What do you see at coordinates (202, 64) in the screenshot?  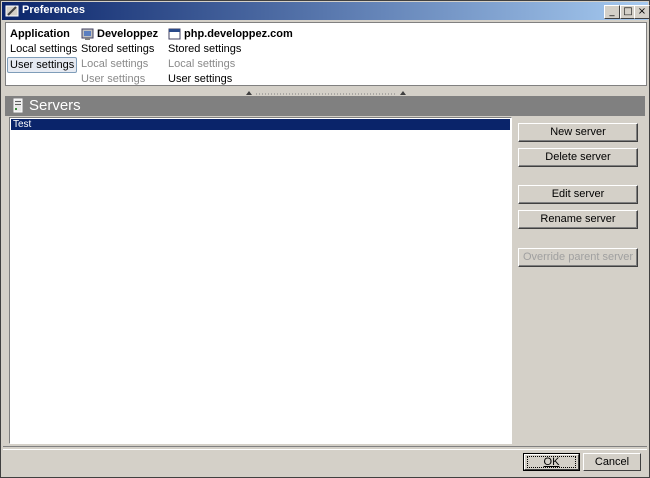 I see `php-developpez-local-settings: Local settings` at bounding box center [202, 64].